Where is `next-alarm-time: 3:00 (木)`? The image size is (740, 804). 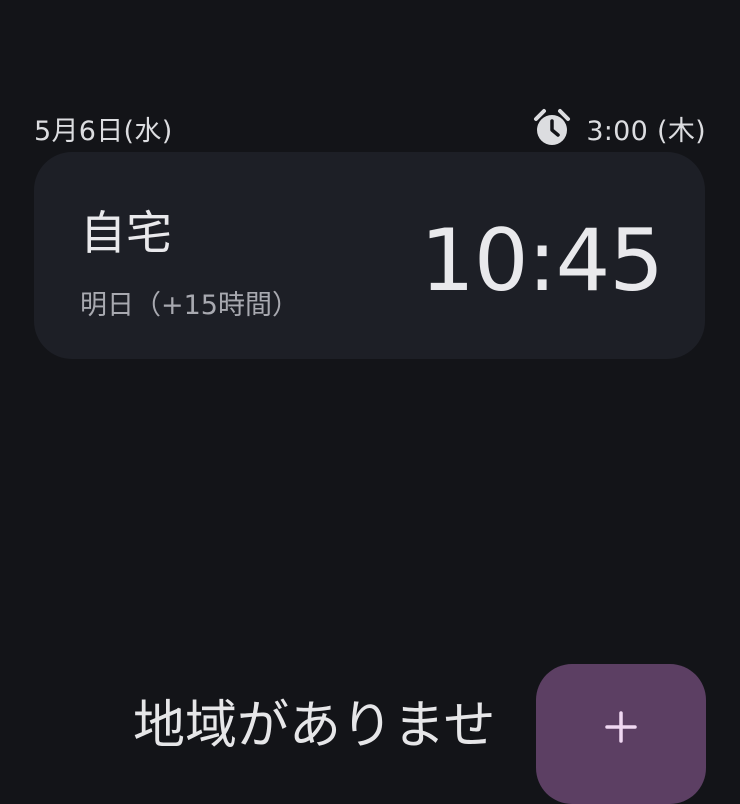
next-alarm-time: 3:00 (木) is located at coordinates (646, 131).